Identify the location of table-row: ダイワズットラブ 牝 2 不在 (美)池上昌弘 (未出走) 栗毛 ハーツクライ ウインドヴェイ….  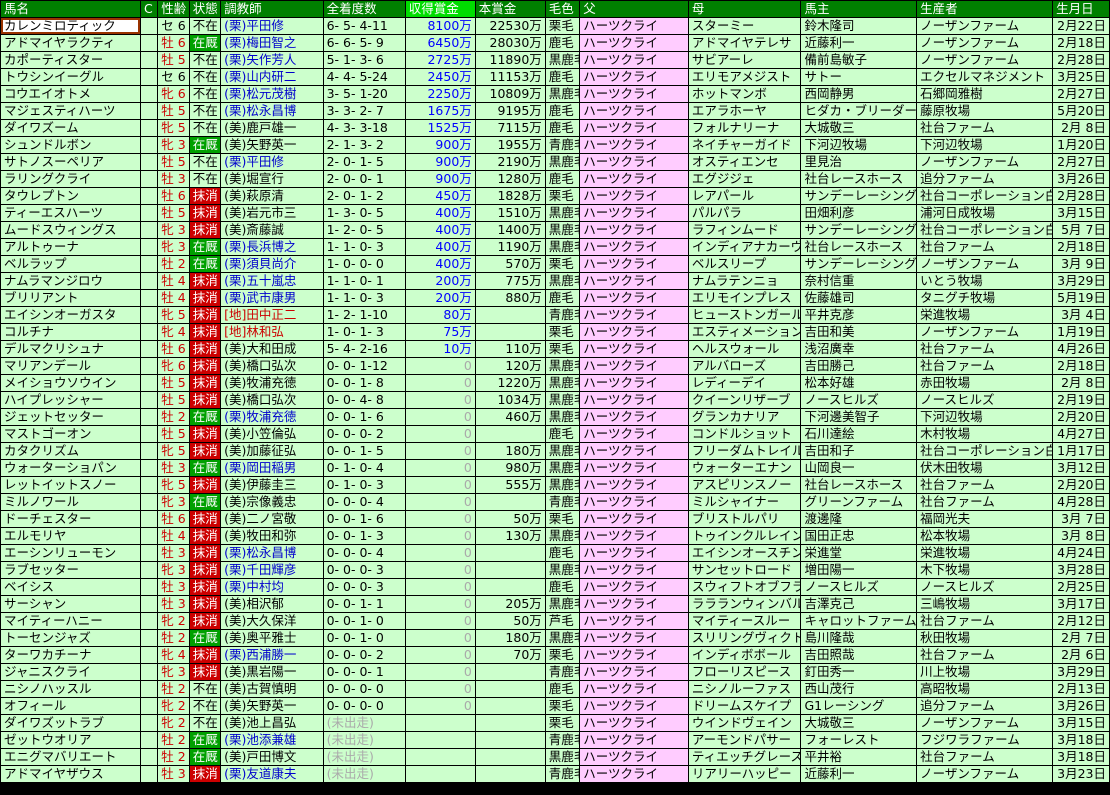
(555, 723).